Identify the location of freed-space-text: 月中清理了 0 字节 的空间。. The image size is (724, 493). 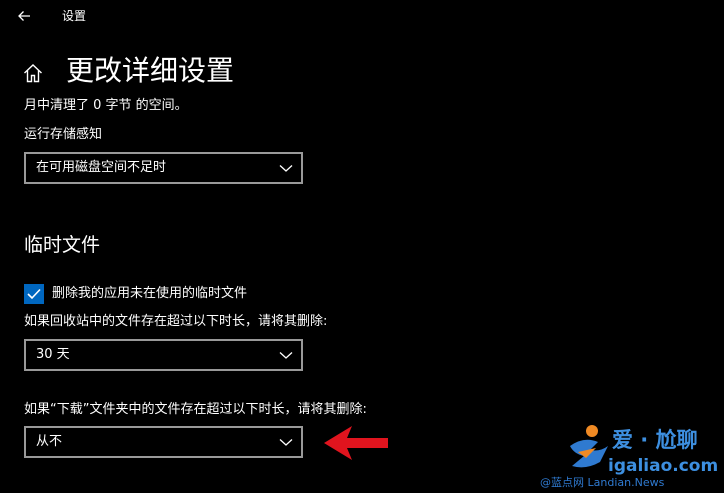
(106, 105).